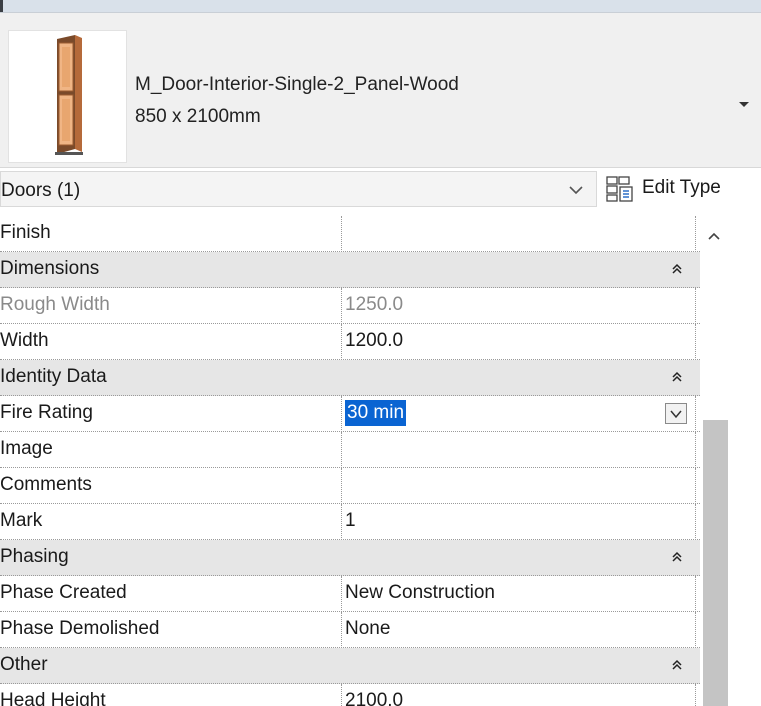 The height and width of the screenshot is (706, 761). I want to click on param-row-comments: Comments, so click(350, 486).